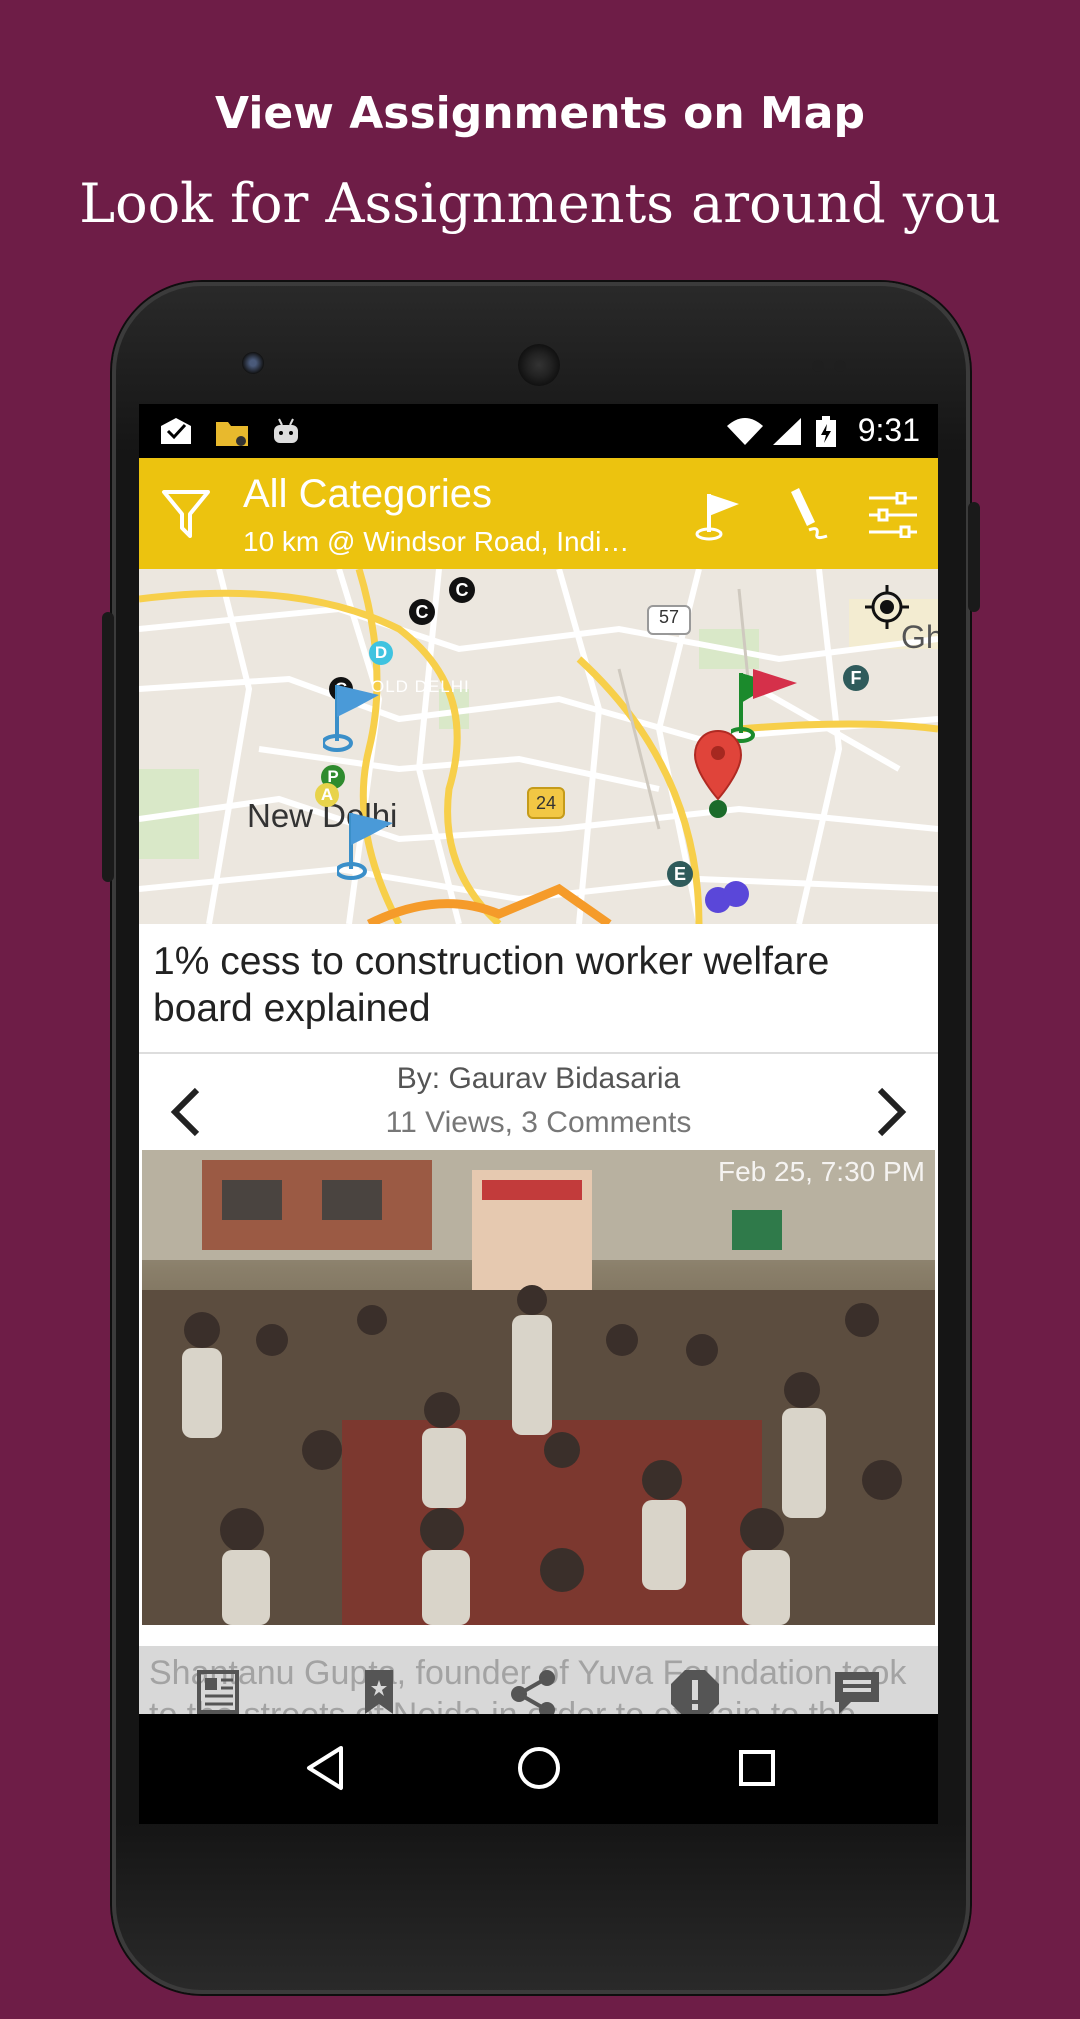 The width and height of the screenshot is (1080, 2019). I want to click on system-nav-bar, so click(538, 1769).